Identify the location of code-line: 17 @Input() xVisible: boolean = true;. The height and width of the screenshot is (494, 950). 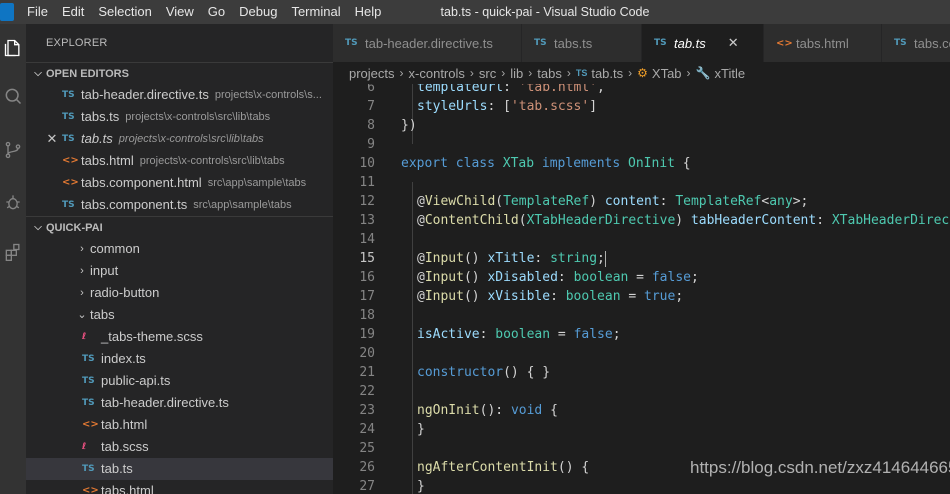
(521, 296).